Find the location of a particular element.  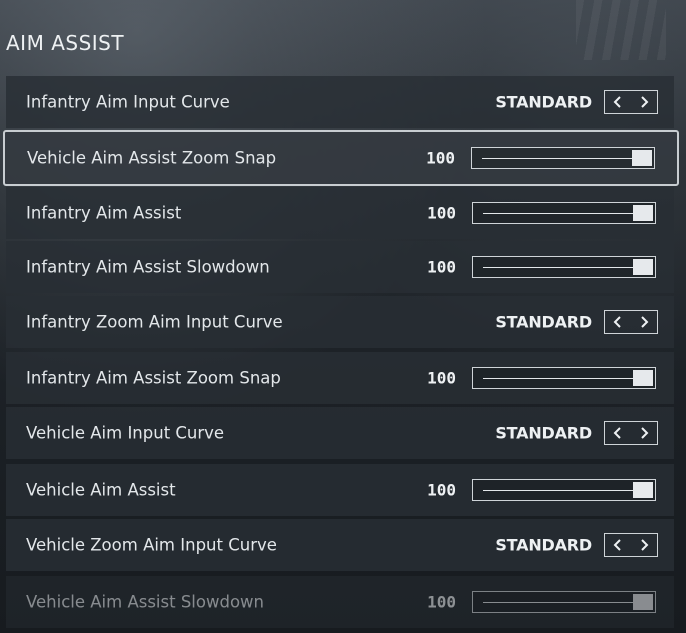

setting-label: Vehicle Aim Assist is located at coordinates (101, 490).